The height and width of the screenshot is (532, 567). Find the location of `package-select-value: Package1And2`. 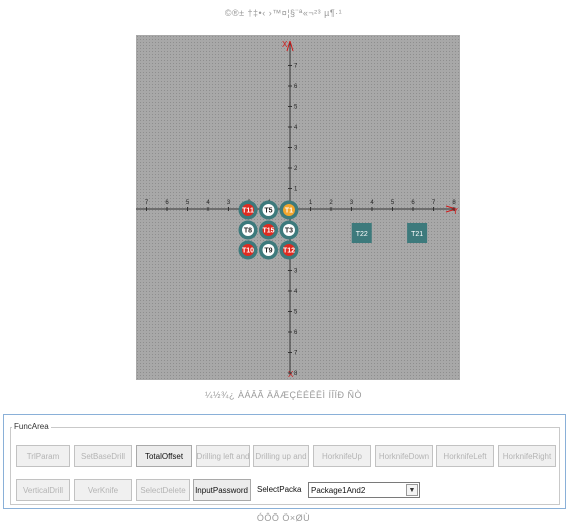

package-select-value: Package1And2 is located at coordinates (338, 490).